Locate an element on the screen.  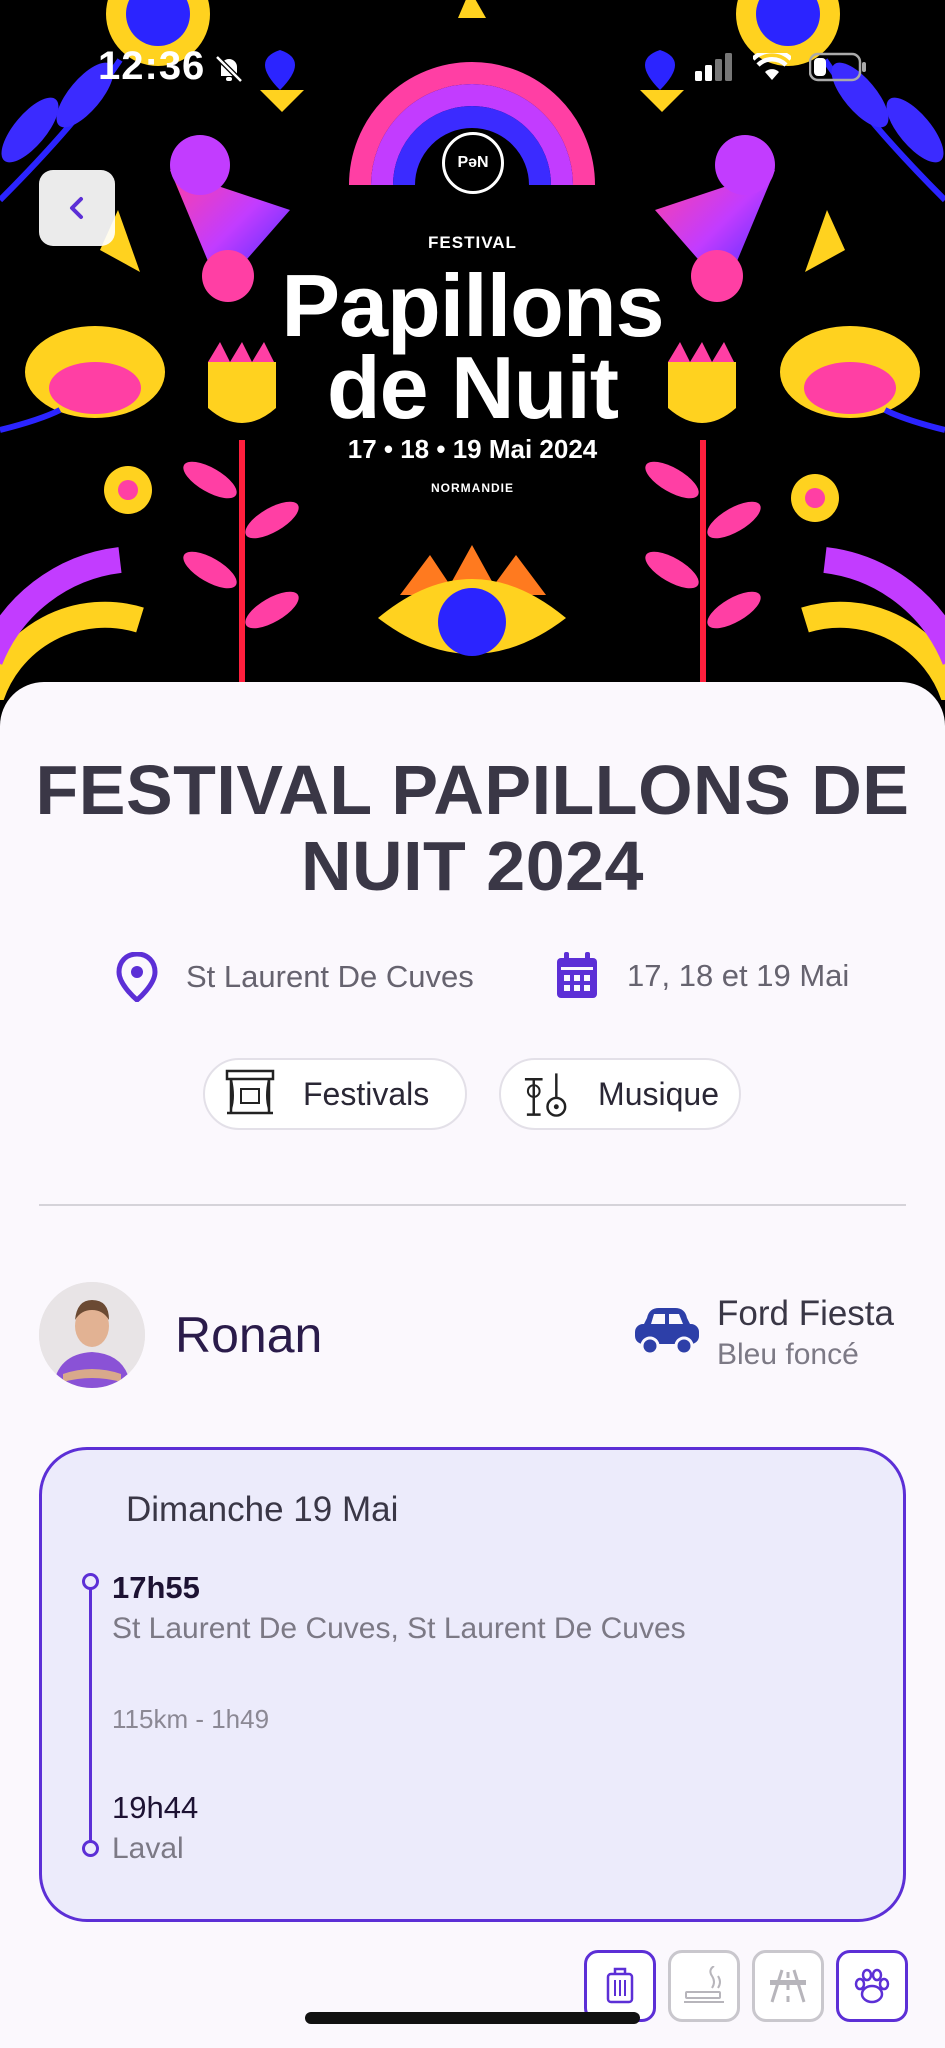
amenity-highway is located at coordinates (788, 1986).